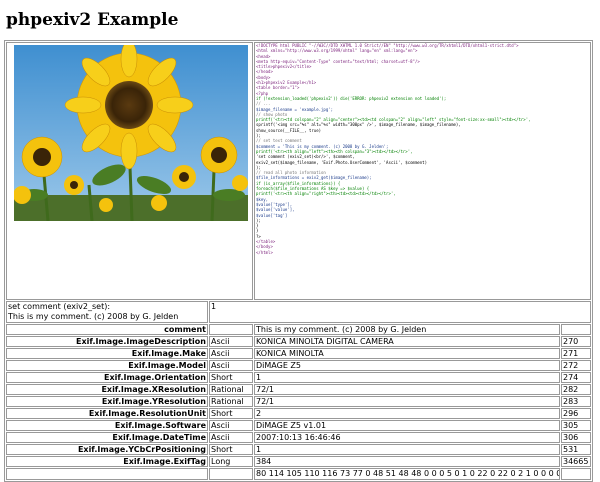  I want to click on code-line: </html>, so click(264, 252).